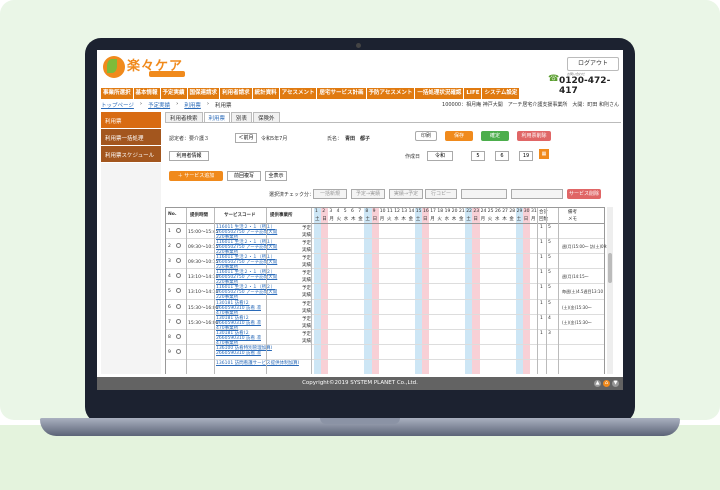 The height and width of the screenshot is (490, 720). Describe the element at coordinates (257, 363) in the screenshot. I see `row-service-code: 136101 訪問看護サービス提供体制加算Ⅰ` at that location.